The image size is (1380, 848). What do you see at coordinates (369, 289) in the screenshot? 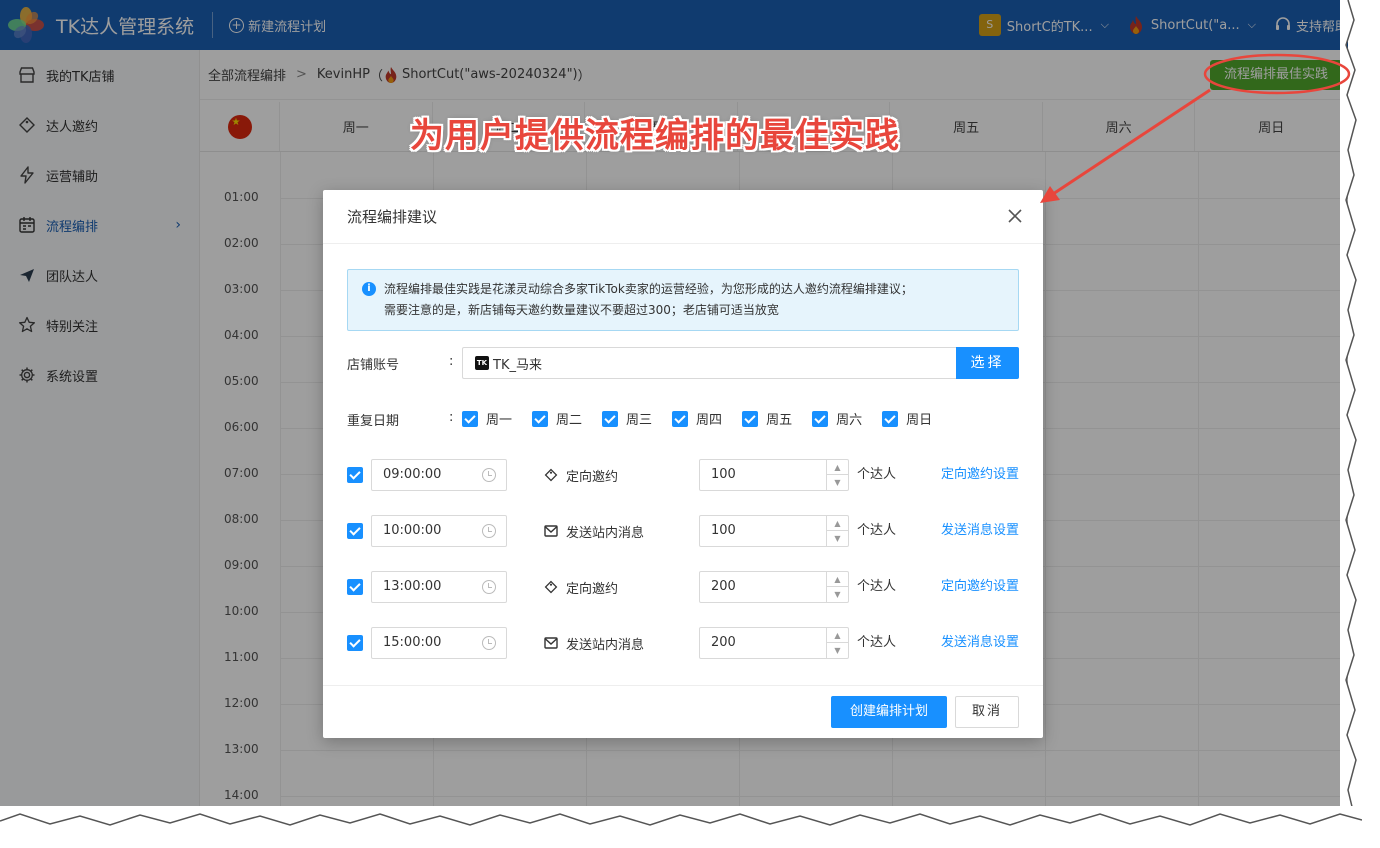
I see `info-icon: i` at bounding box center [369, 289].